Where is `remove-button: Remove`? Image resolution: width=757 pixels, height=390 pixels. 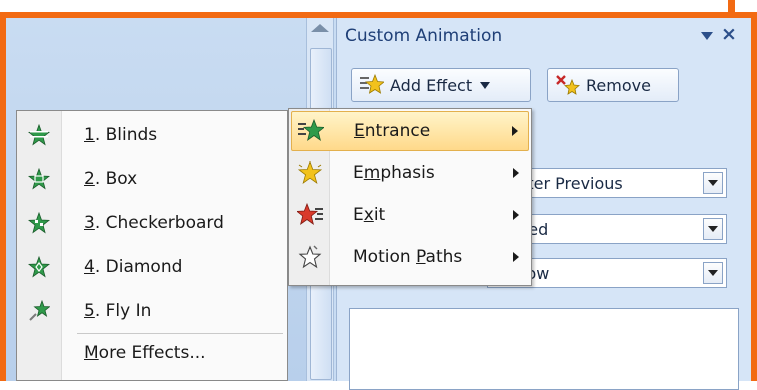 remove-button: Remove is located at coordinates (613, 85).